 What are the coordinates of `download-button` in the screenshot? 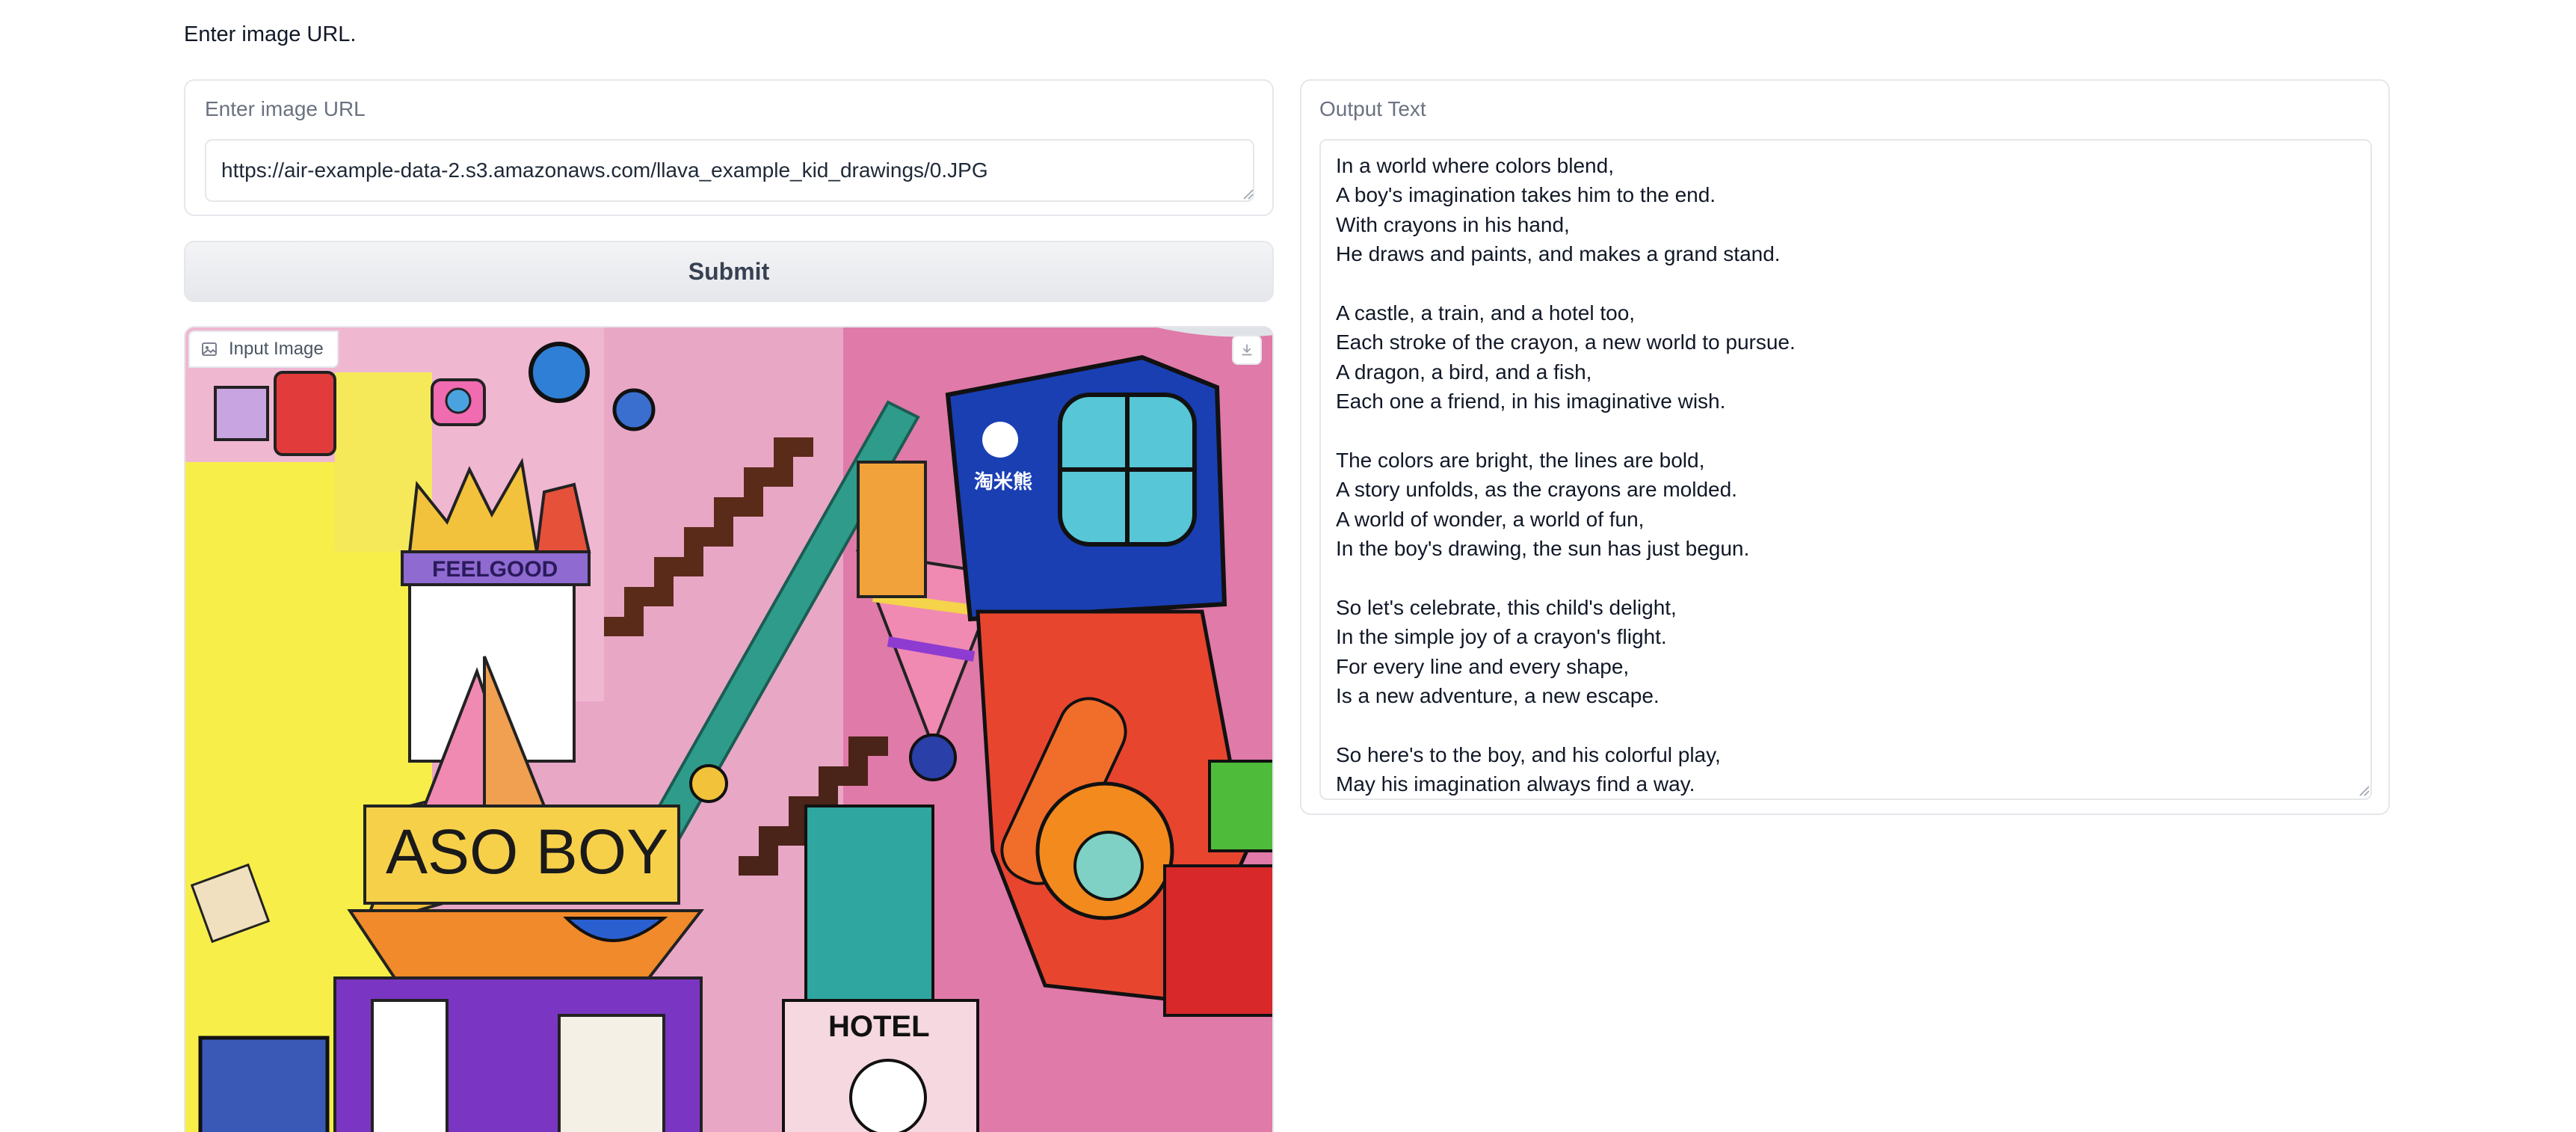 It's located at (1247, 350).